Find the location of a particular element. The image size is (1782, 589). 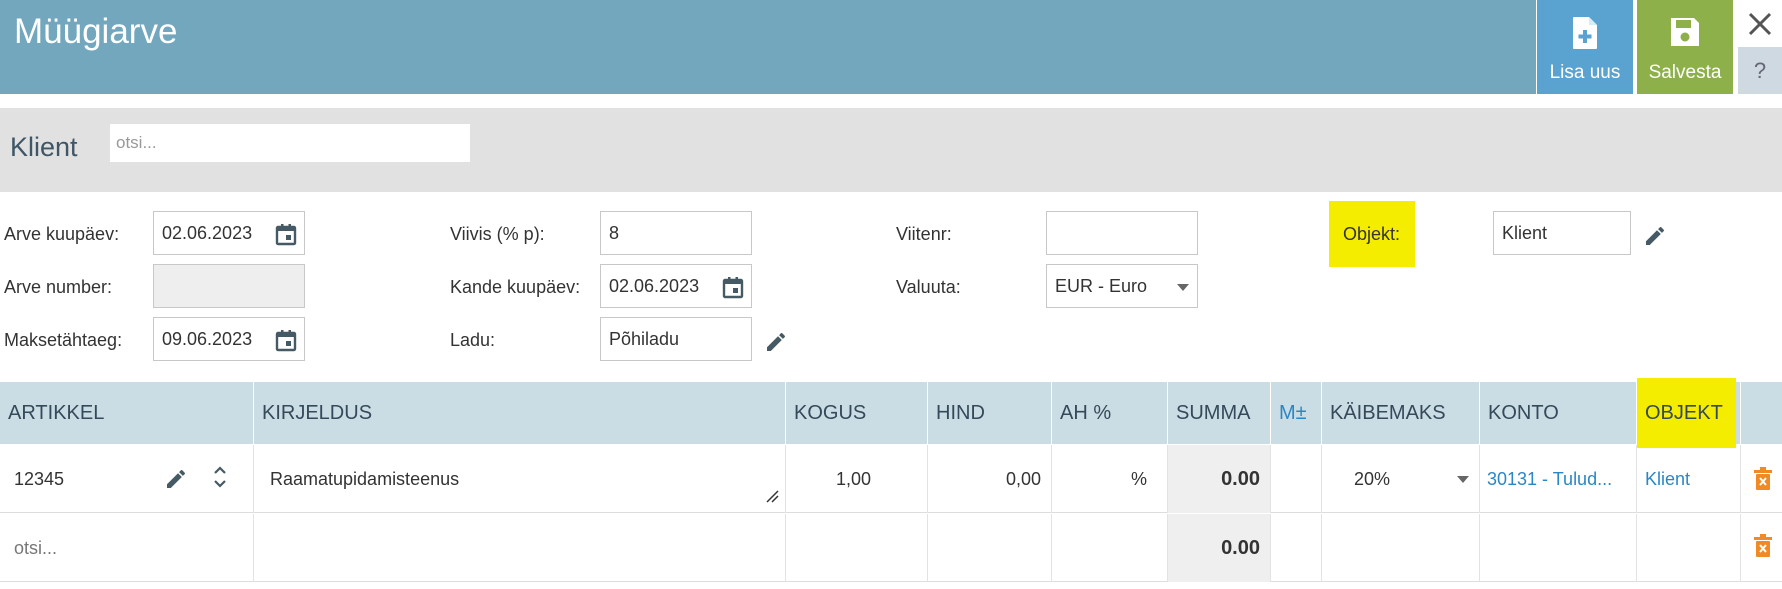

add-new-button: Lisa uus is located at coordinates (1585, 47).